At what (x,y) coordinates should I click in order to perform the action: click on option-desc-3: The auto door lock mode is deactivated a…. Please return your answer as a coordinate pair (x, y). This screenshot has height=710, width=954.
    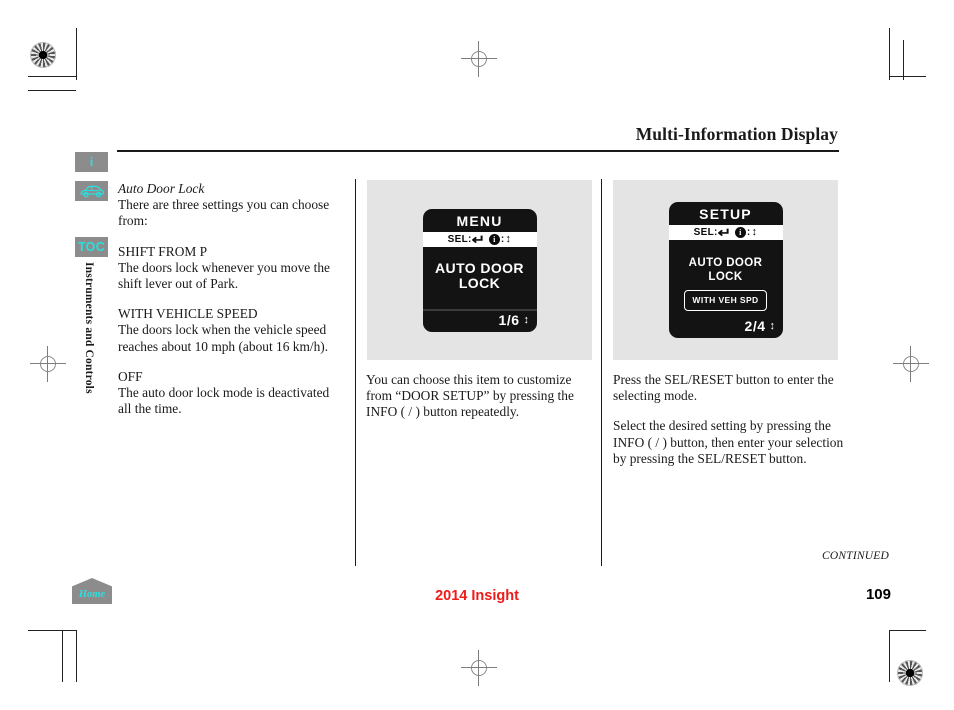
    Looking at the image, I should click on (224, 401).